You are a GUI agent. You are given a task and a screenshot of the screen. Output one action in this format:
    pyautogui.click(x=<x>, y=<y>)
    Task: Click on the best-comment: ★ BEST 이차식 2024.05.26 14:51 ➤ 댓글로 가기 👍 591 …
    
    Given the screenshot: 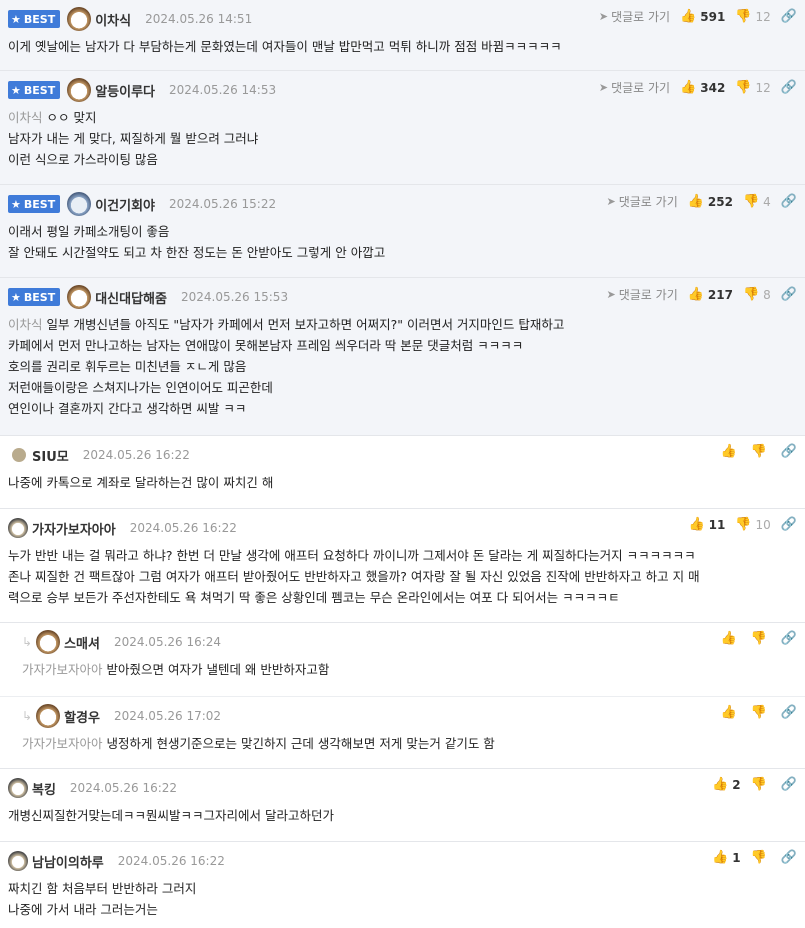 What is the action you would take?
    pyautogui.click(x=402, y=35)
    